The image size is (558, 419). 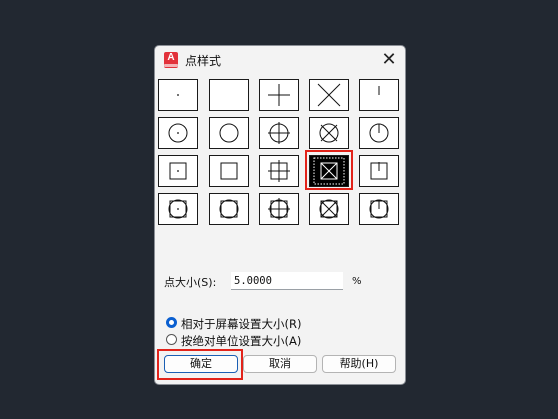 I want to click on app-icon-letter: A, so click(x=171, y=57).